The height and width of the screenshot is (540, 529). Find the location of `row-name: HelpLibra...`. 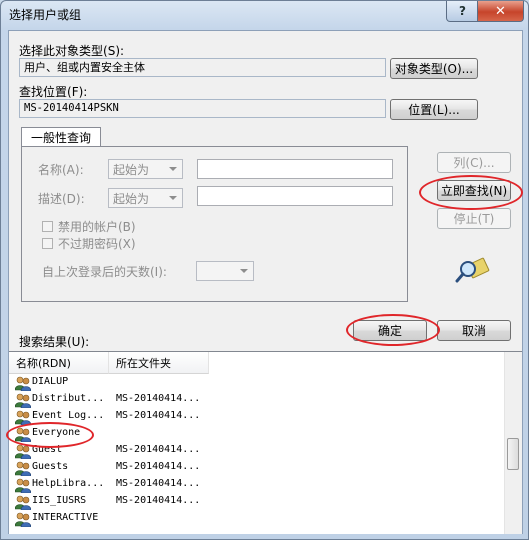

row-name: HelpLibra... is located at coordinates (68, 483).